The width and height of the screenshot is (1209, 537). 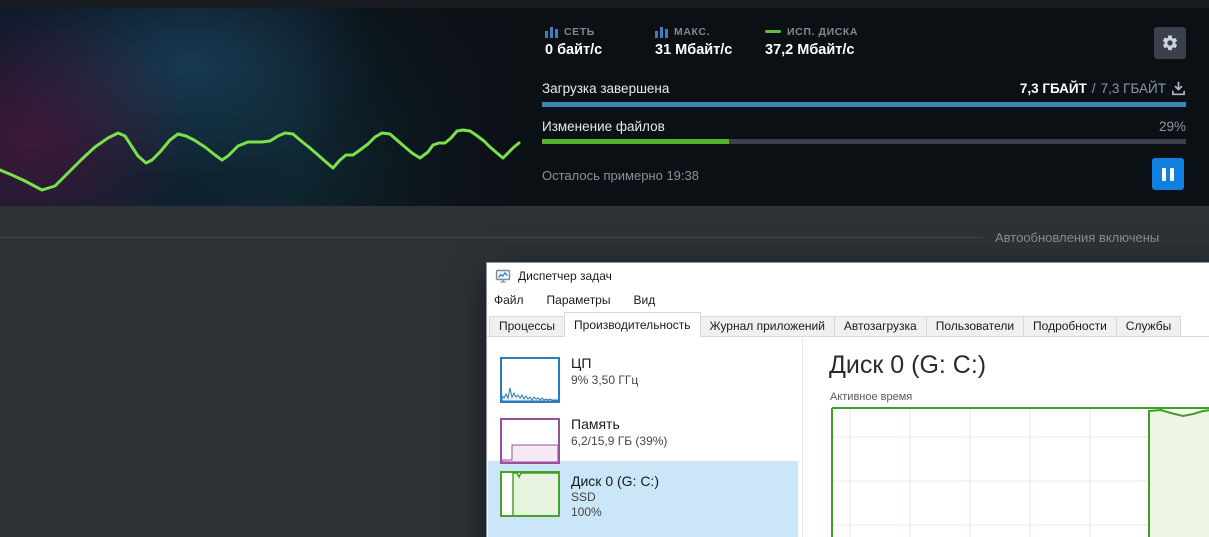 I want to click on titlebar: Диспетчер задач, so click(x=848, y=276).